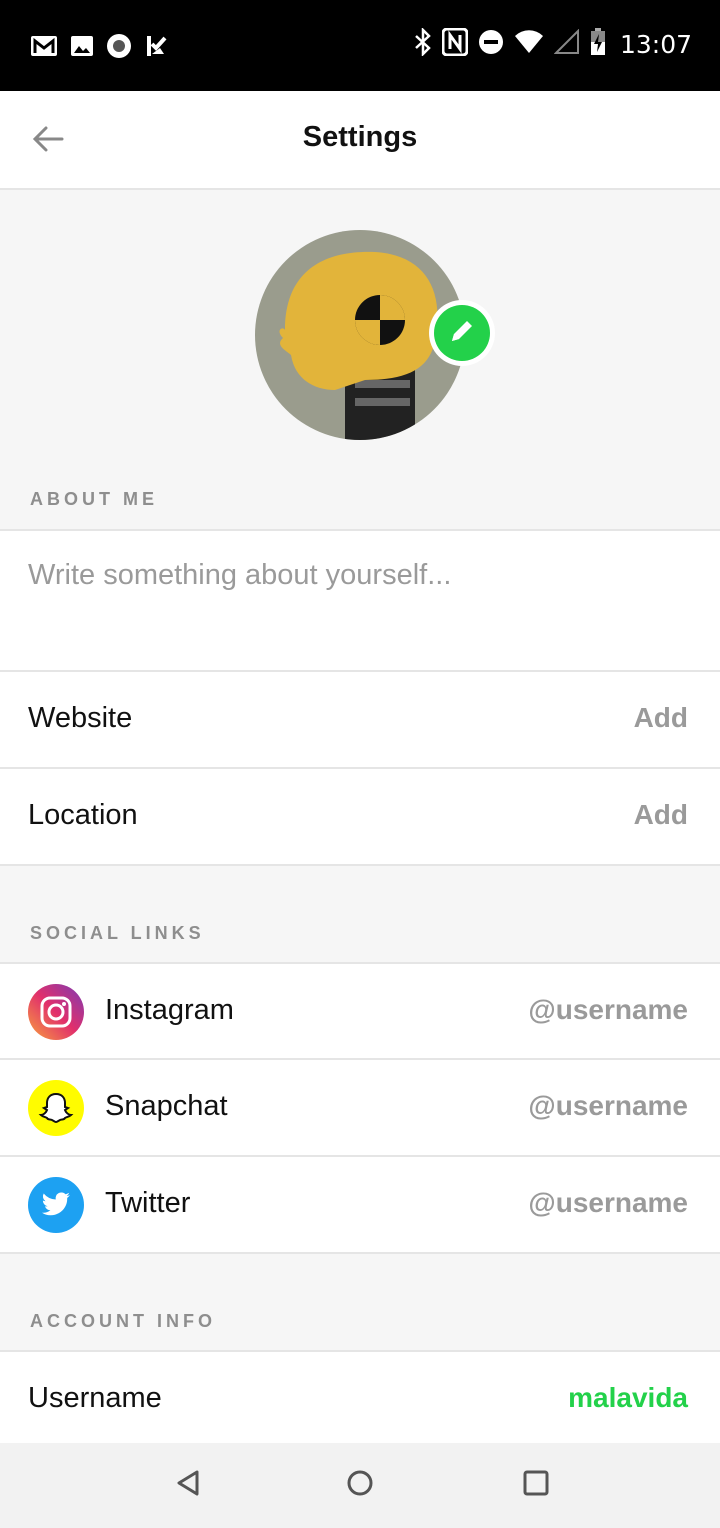  Describe the element at coordinates (360, 1011) in the screenshot. I see `social-row-instagram: Instagram @username` at that location.